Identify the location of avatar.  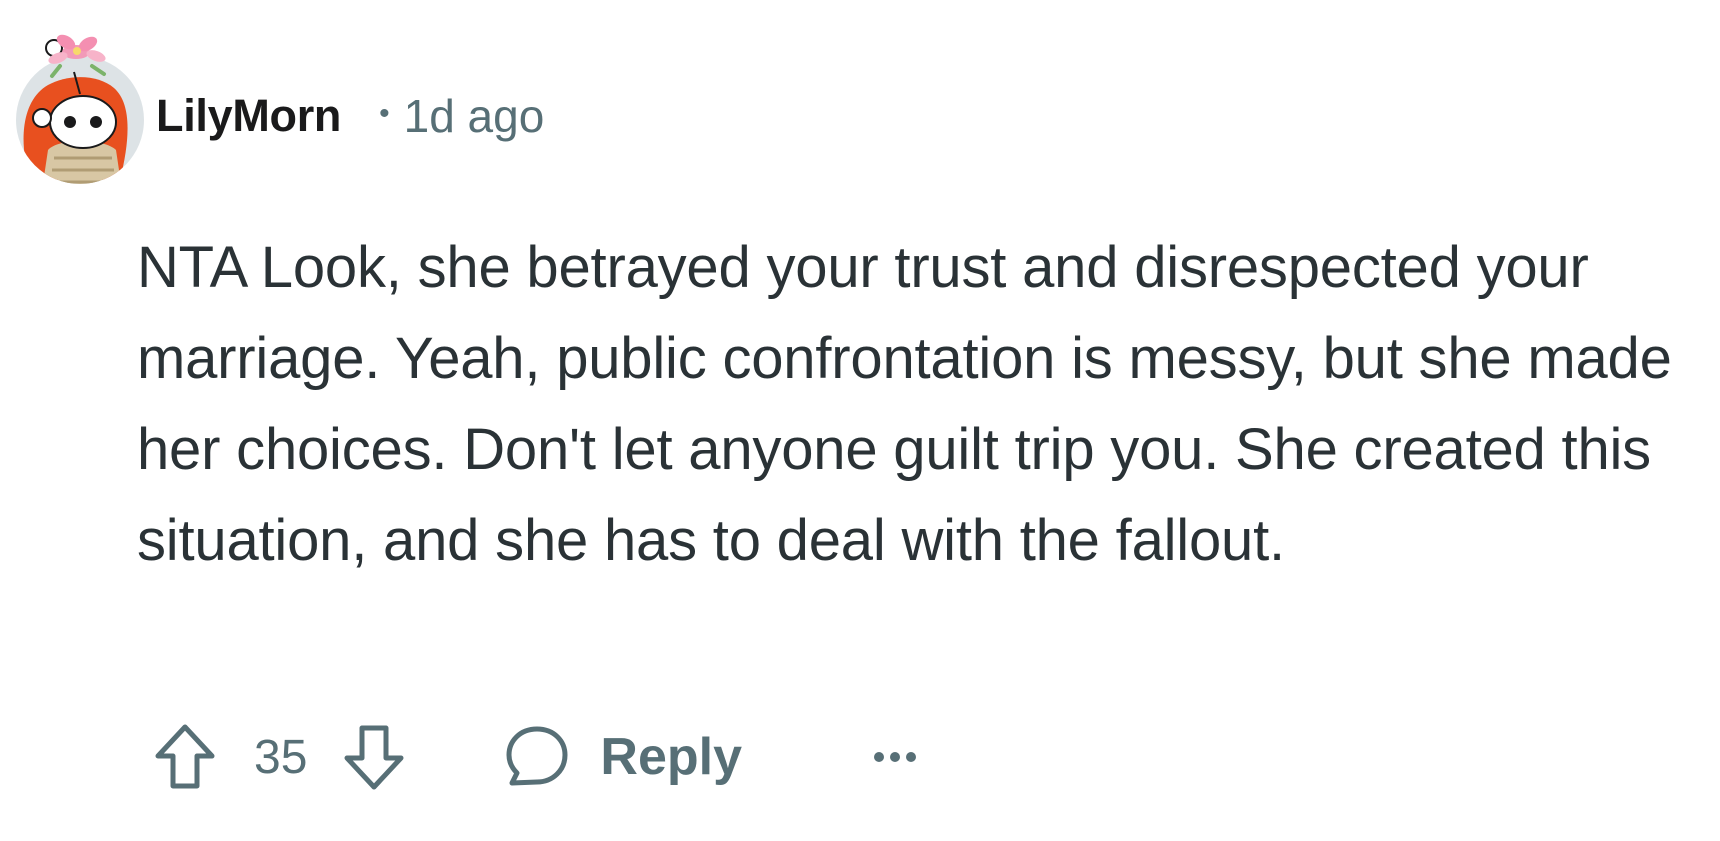
(80, 107).